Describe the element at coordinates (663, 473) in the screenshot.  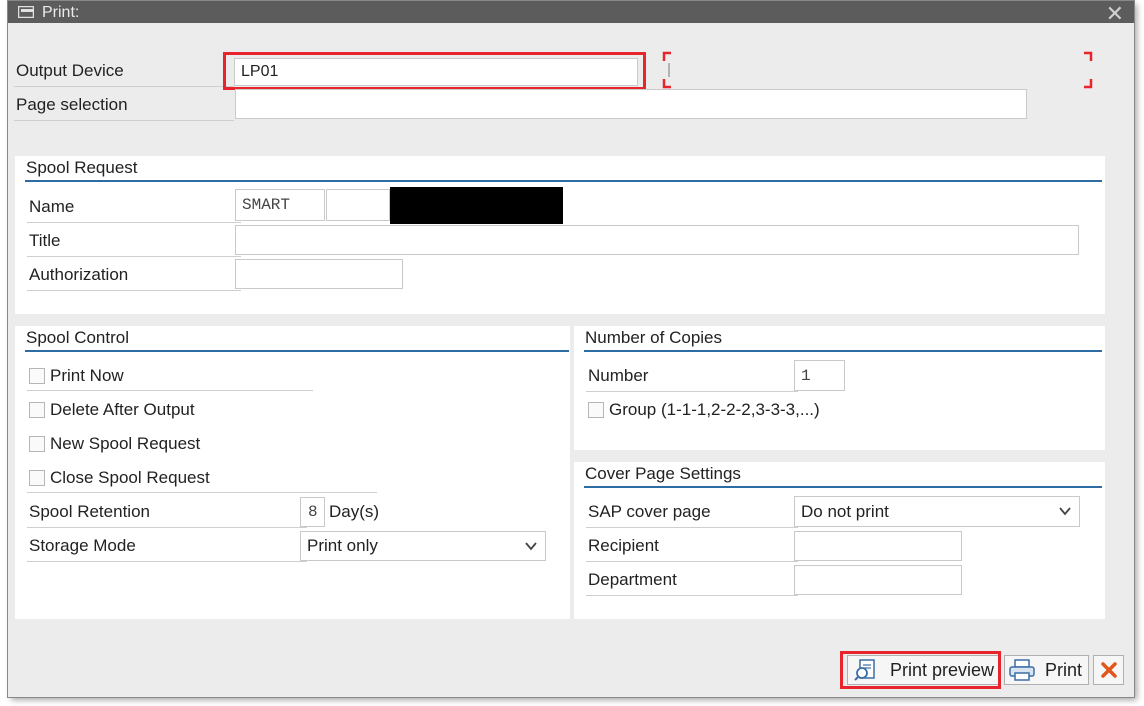
I see `cover-page-title: Cover Page Settings` at that location.